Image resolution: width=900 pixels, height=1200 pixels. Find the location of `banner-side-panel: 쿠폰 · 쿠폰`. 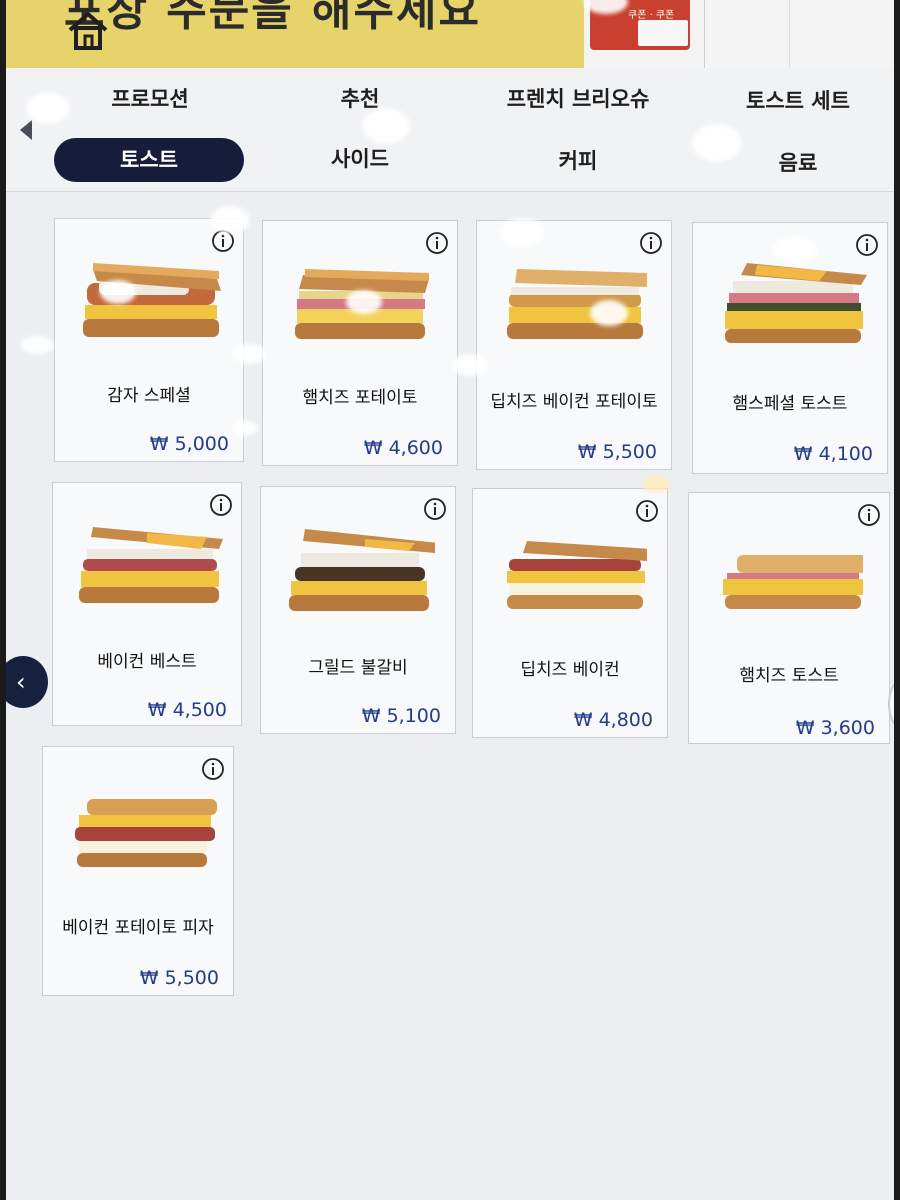

banner-side-panel: 쿠폰 · 쿠폰 is located at coordinates (739, 34).